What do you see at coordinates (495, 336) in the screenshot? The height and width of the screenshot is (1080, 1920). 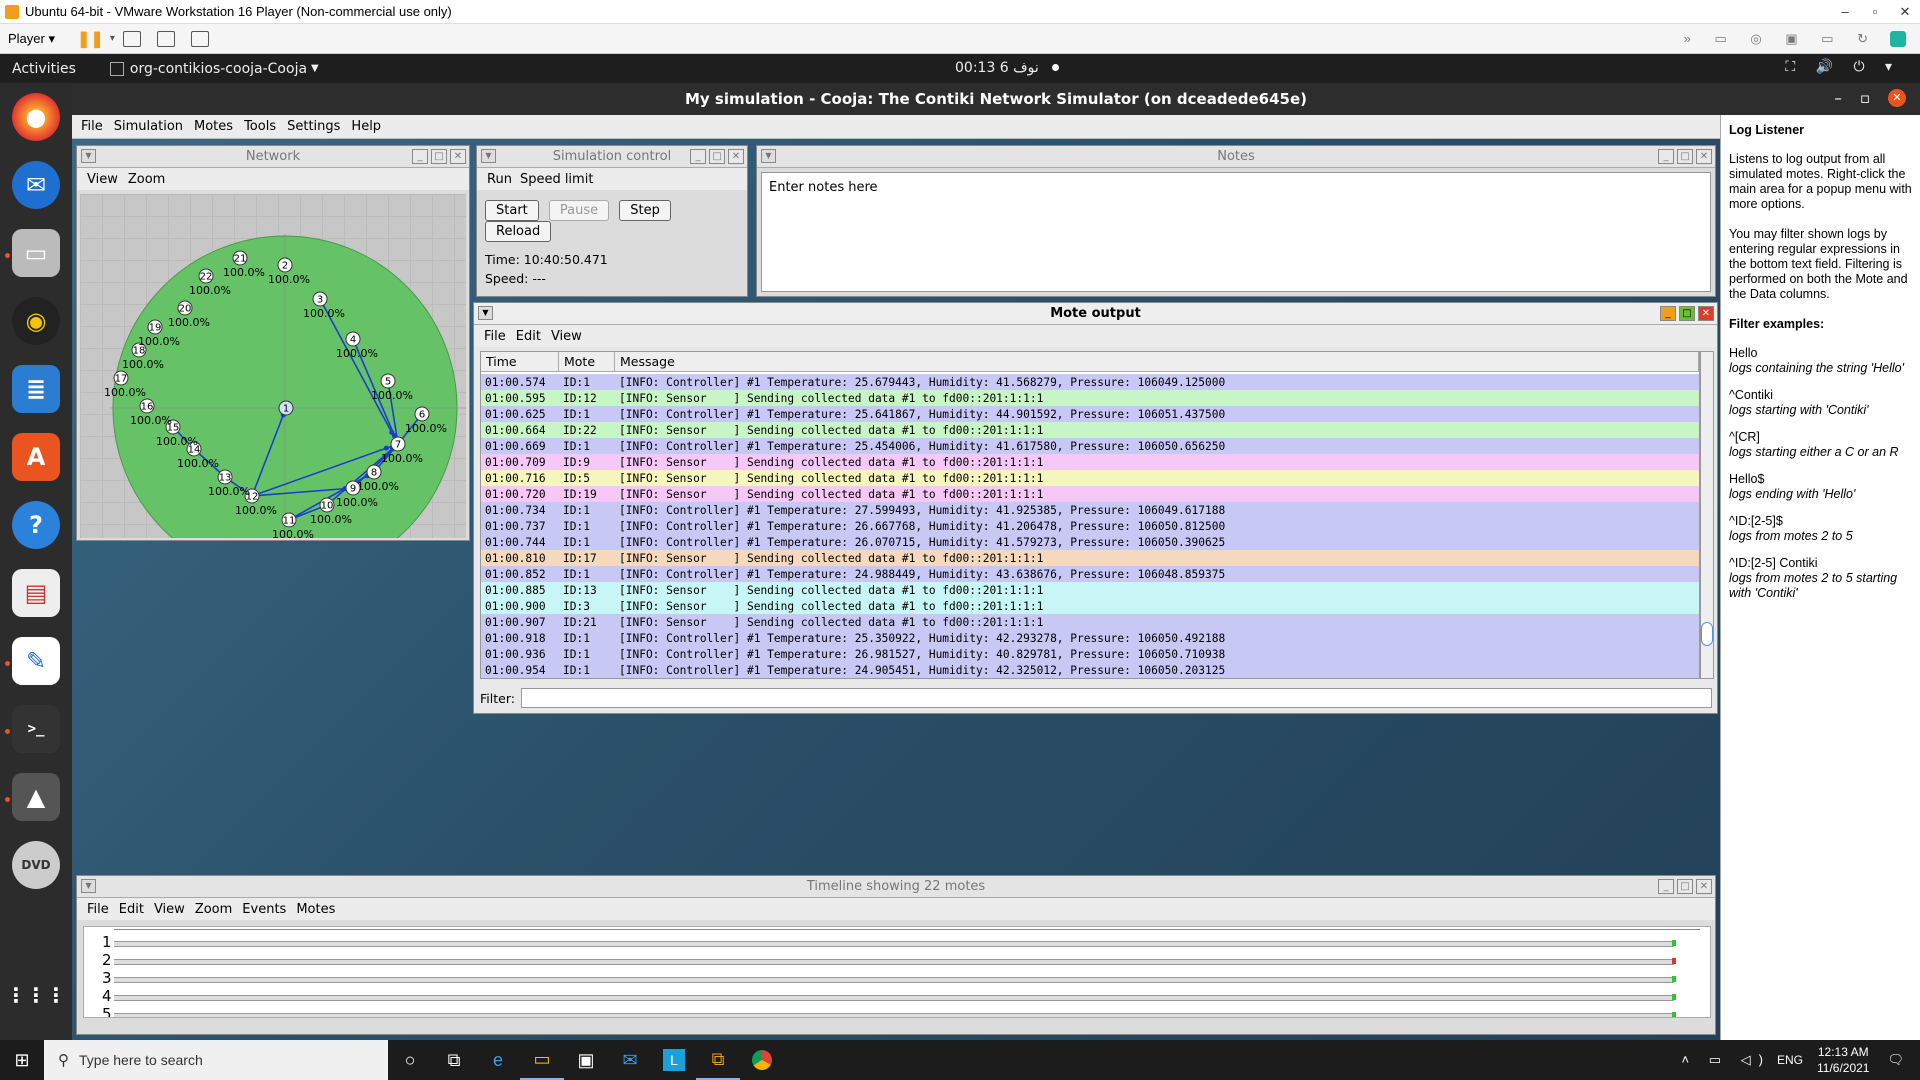 I see `mote-menu-file: File` at bounding box center [495, 336].